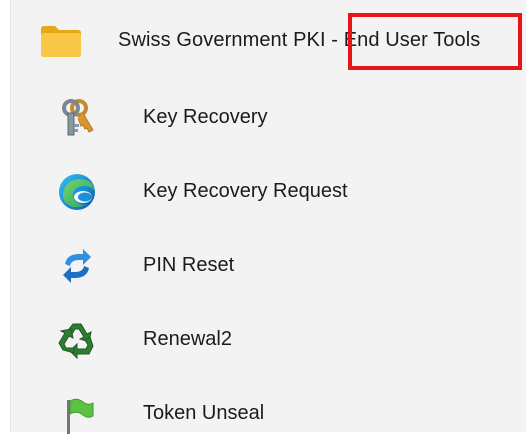  I want to click on folder-row: Swiss Government PKI - End User Tools, so click(268, 40).